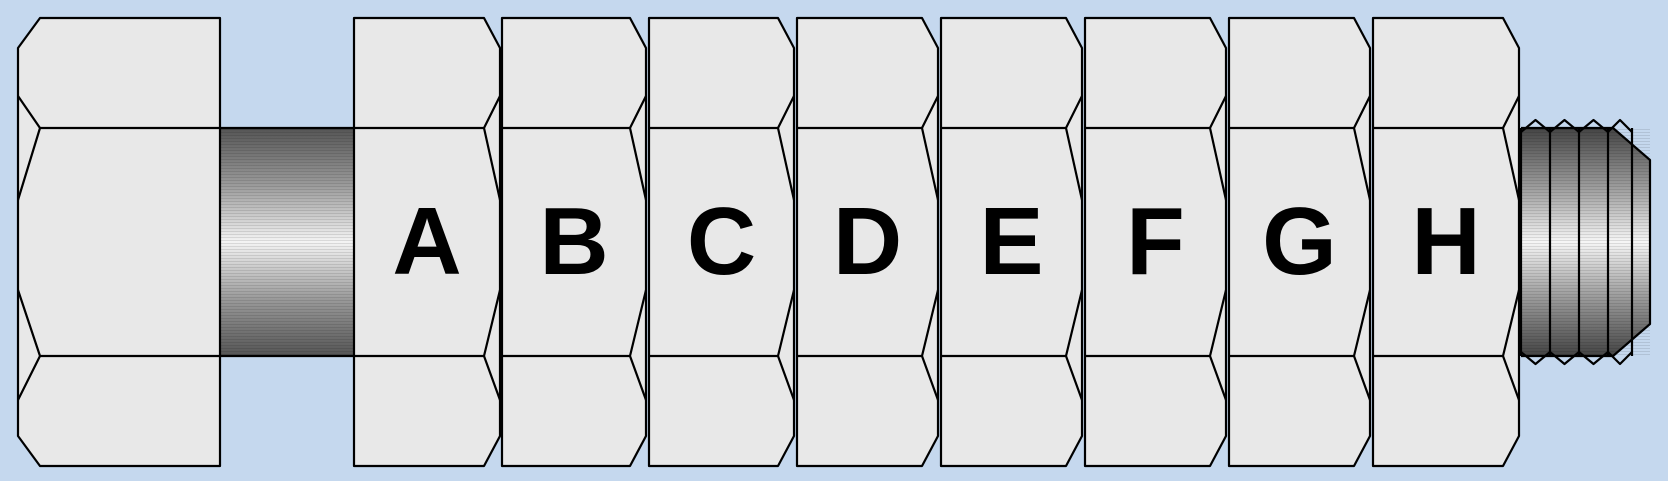 The width and height of the screenshot is (1668, 481). I want to click on nut-label: A, so click(426, 241).